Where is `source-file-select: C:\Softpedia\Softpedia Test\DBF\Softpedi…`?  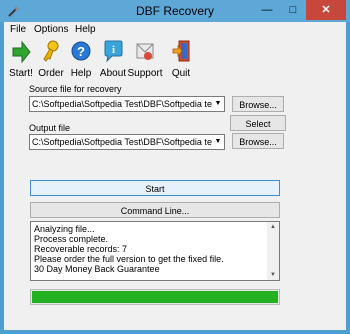 source-file-select: C:\Softpedia\Softpedia Test\DBF\Softpedi… is located at coordinates (127, 104).